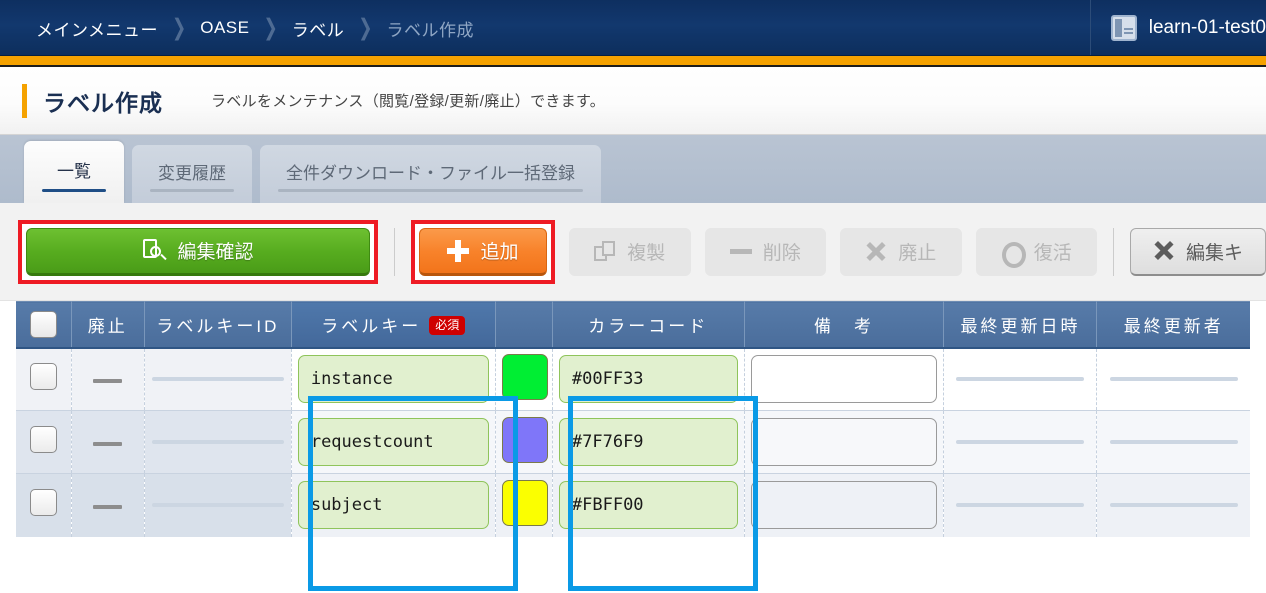 The width and height of the screenshot is (1266, 593). Describe the element at coordinates (633, 169) in the screenshot. I see `tab-strip: 一覧 変更履歴 全件ダウンロード・ファイル一括登録` at that location.